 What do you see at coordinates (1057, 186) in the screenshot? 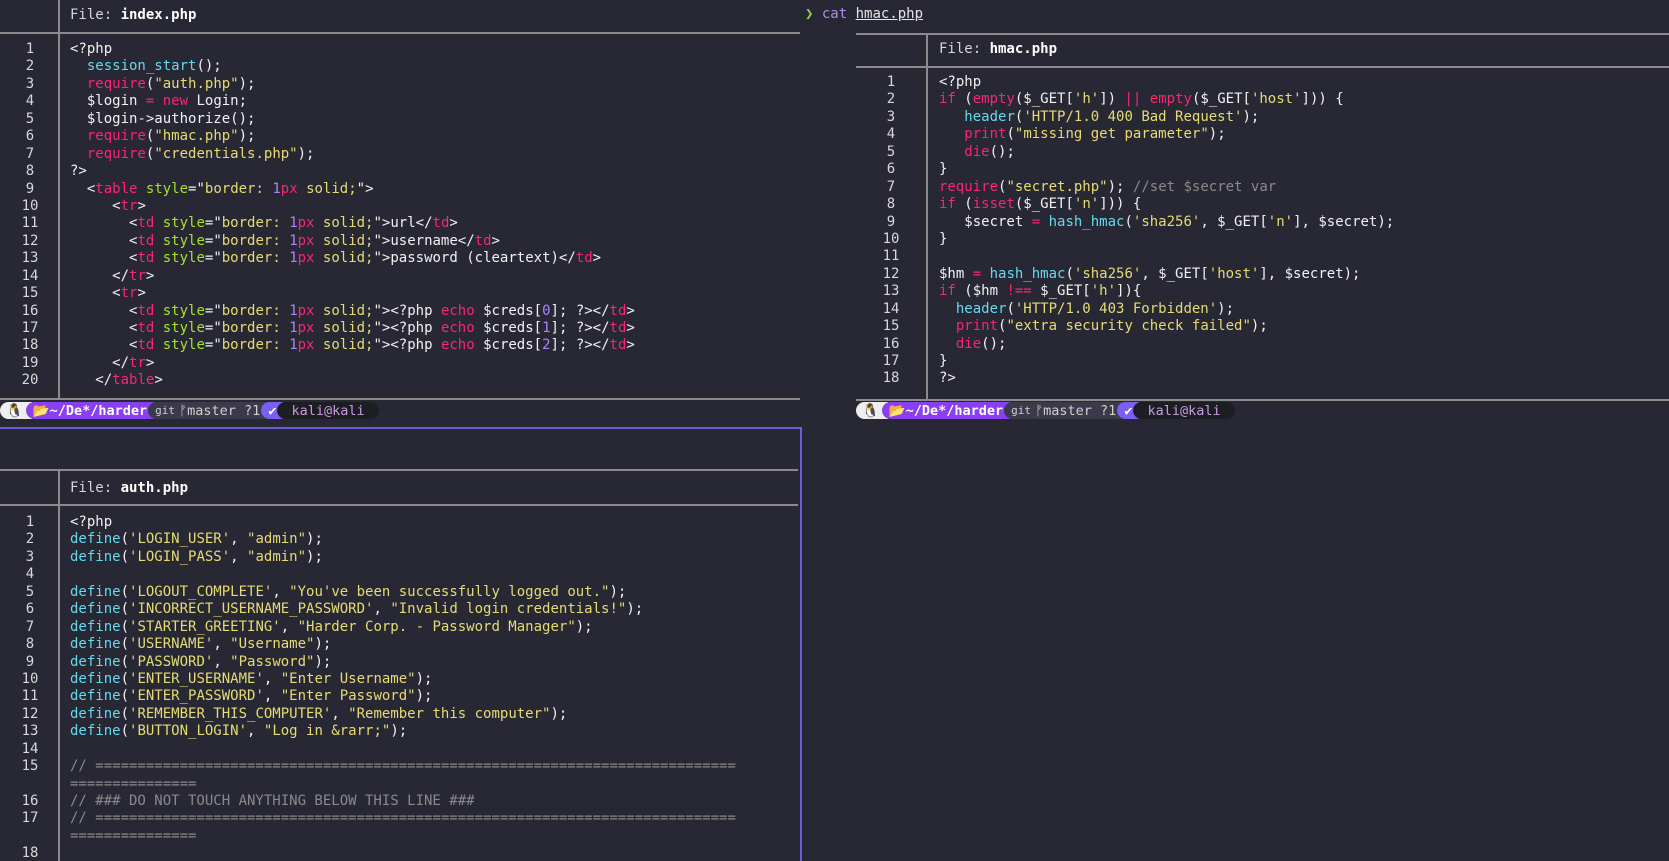
I see `code-token: "secret.php"` at bounding box center [1057, 186].